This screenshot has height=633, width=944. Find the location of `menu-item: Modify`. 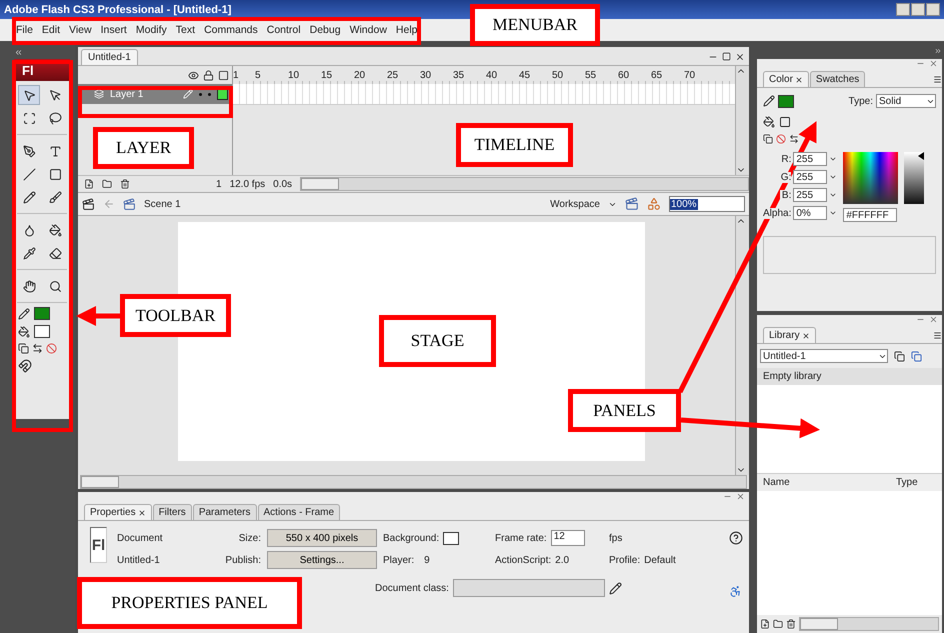

menu-item: Modify is located at coordinates (151, 30).